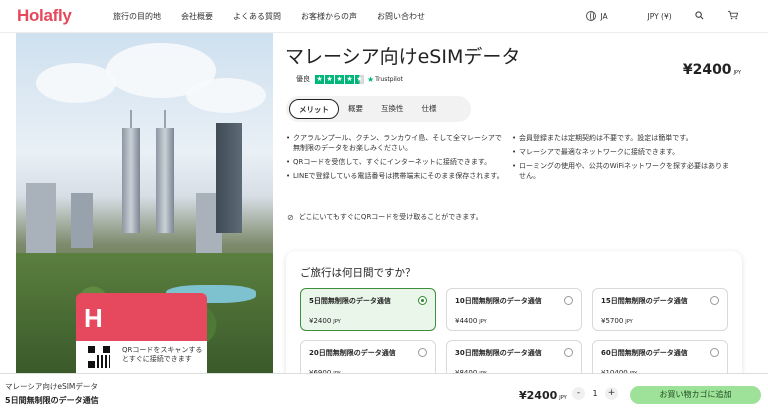 The image size is (768, 409). Describe the element at coordinates (403, 57) in the screenshot. I see `page-title: マレーシア向けeSIMデータ` at that location.